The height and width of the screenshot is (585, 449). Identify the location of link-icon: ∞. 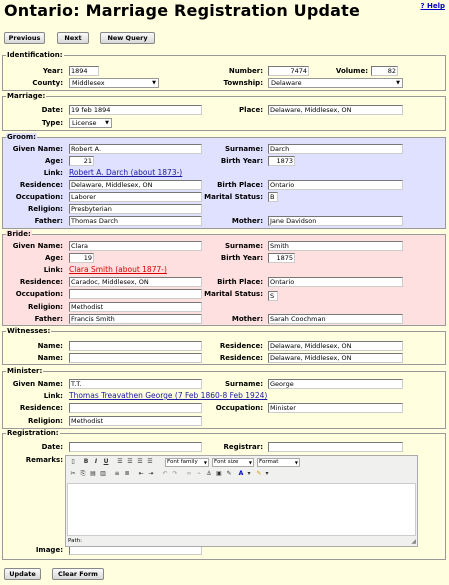
(189, 474).